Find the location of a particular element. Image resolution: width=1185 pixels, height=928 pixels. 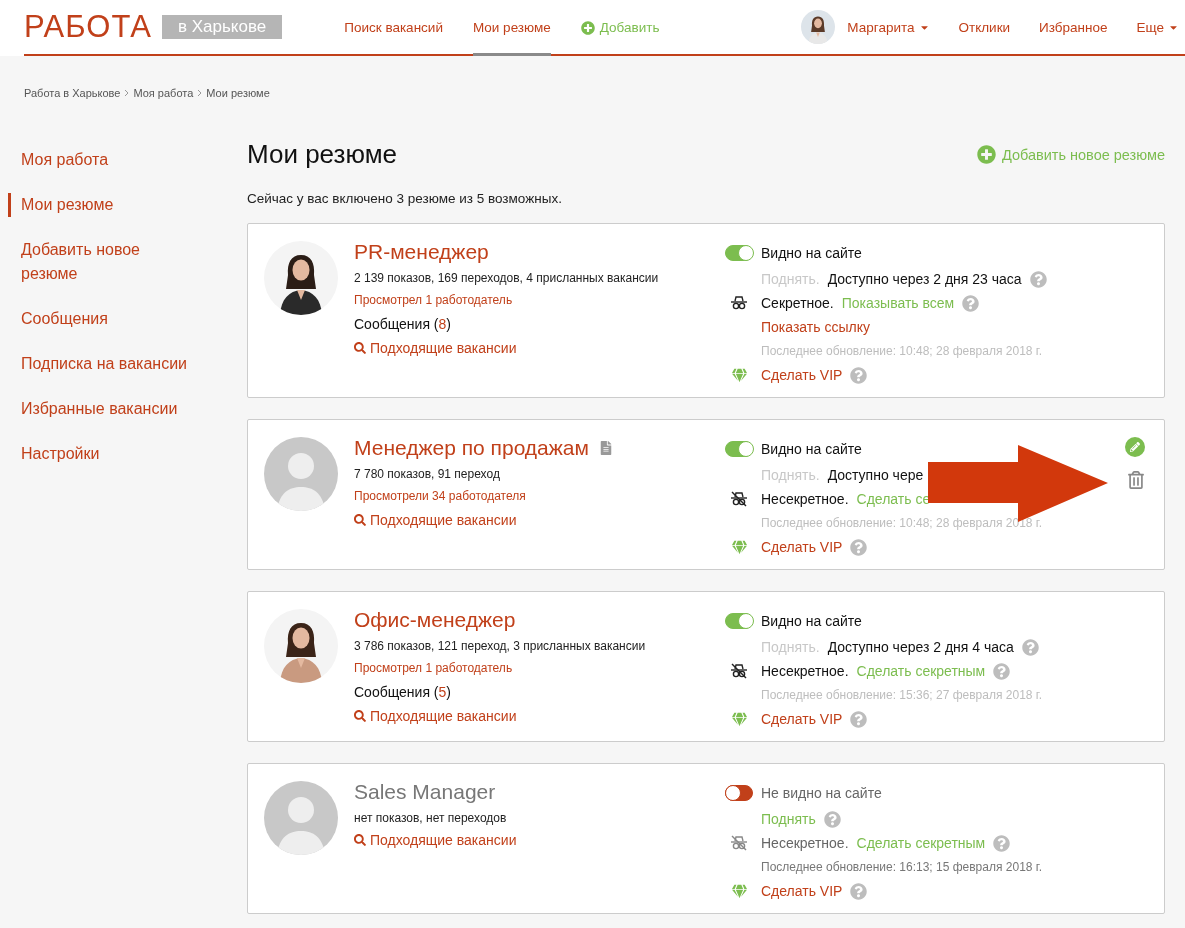

more-menu: Еще is located at coordinates (1157, 27).